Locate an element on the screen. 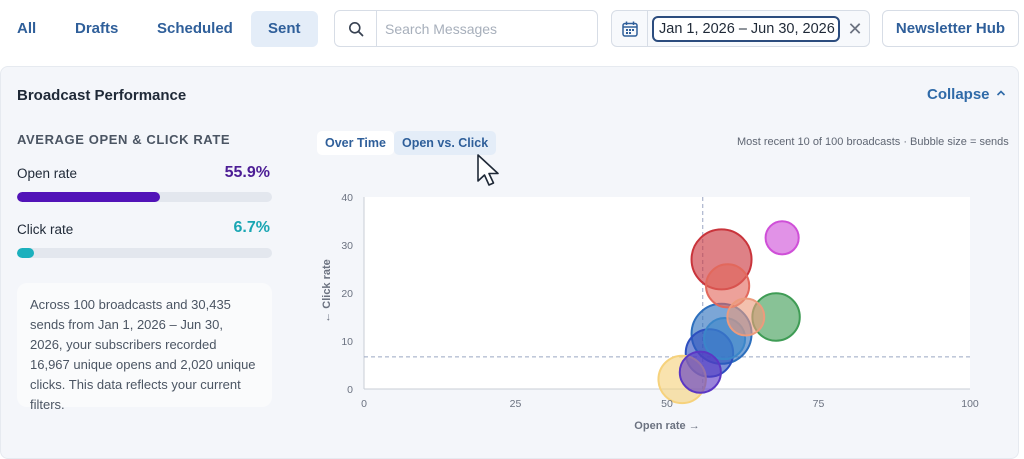 The width and height of the screenshot is (1024, 459). x-axis-label: Open rate → is located at coordinates (666, 426).